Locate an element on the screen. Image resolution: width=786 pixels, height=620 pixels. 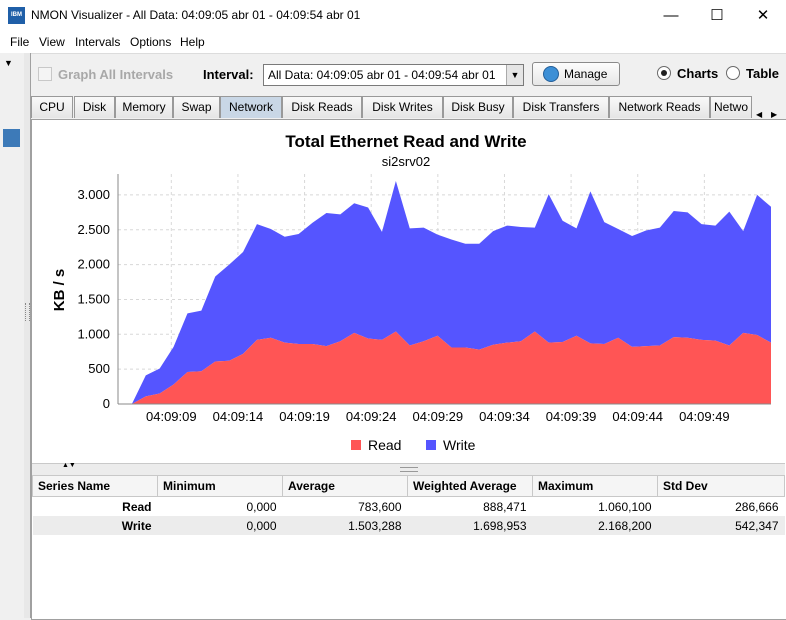
menu-options: Options is located at coordinates (150, 42).